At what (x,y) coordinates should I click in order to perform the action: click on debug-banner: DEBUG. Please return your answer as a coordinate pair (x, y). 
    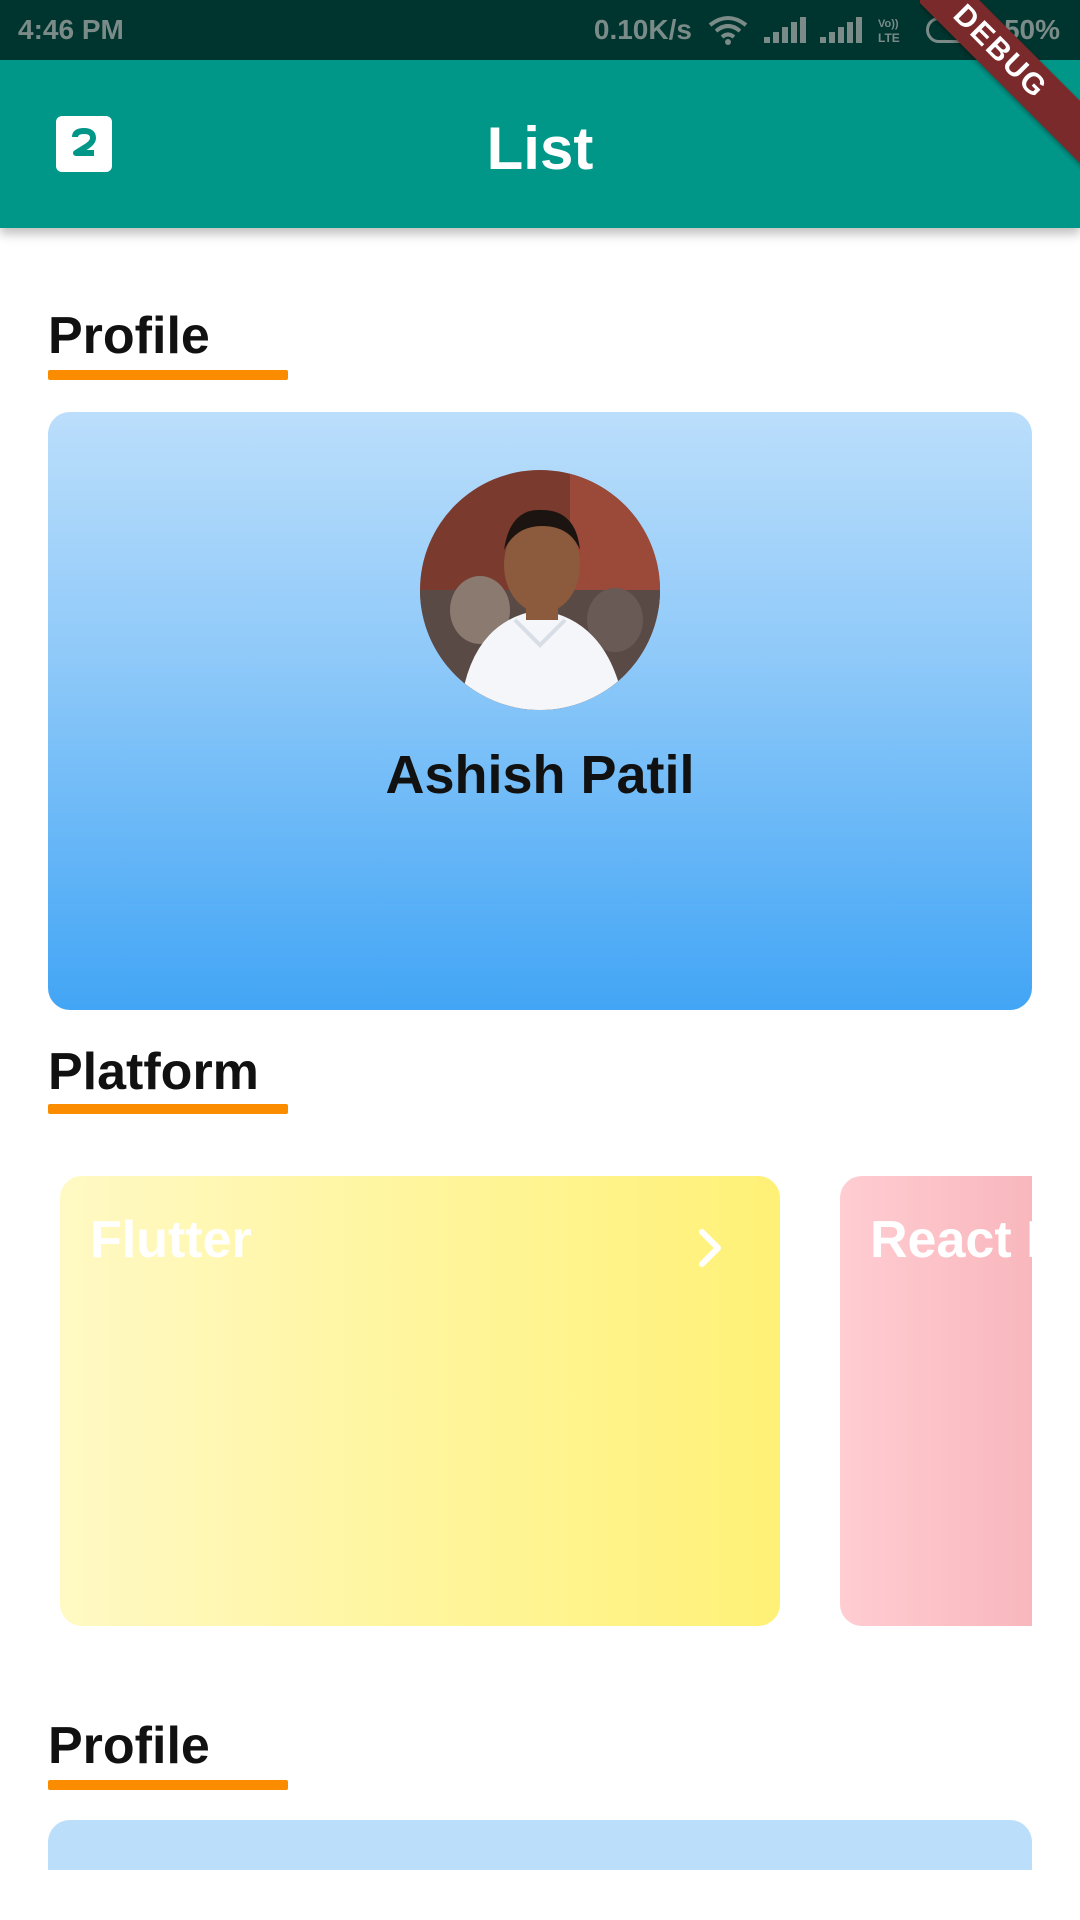
    Looking at the image, I should click on (1000, 90).